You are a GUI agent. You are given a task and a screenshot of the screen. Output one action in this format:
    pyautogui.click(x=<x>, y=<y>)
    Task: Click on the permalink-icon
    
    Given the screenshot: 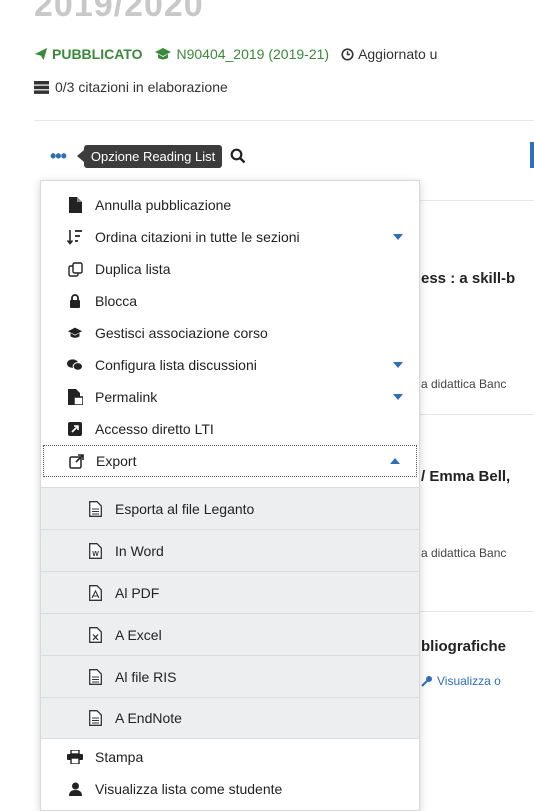 What is the action you would take?
    pyautogui.click(x=75, y=397)
    